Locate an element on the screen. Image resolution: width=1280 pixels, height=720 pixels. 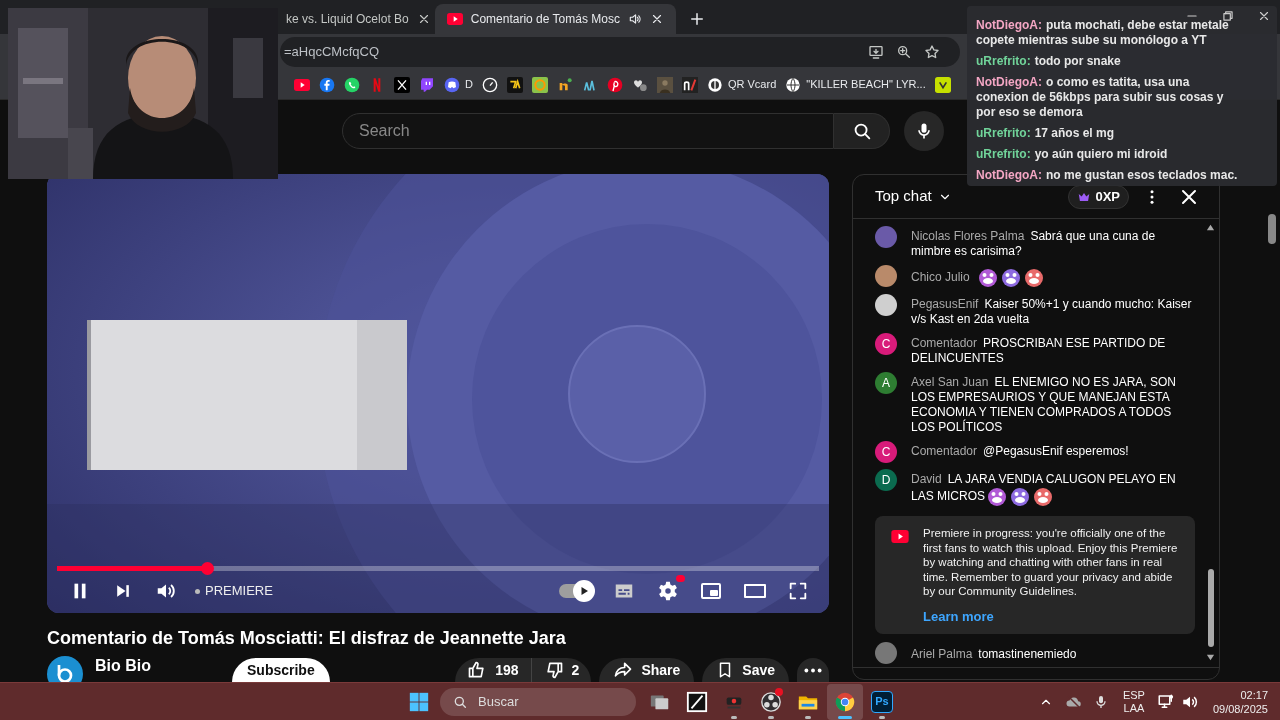
chat-message: NotDiegoA: puta mochati, debe estar metale copete mientras sube su monólogo a YT is located at coordinates (1103, 33).